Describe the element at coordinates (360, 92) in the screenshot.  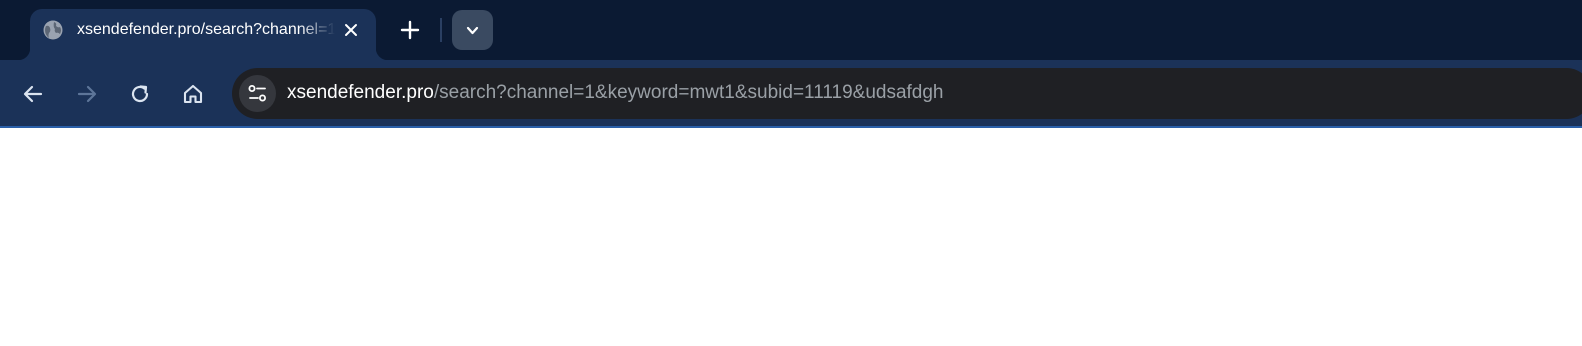
I see `url-host: xsendefender.pro` at that location.